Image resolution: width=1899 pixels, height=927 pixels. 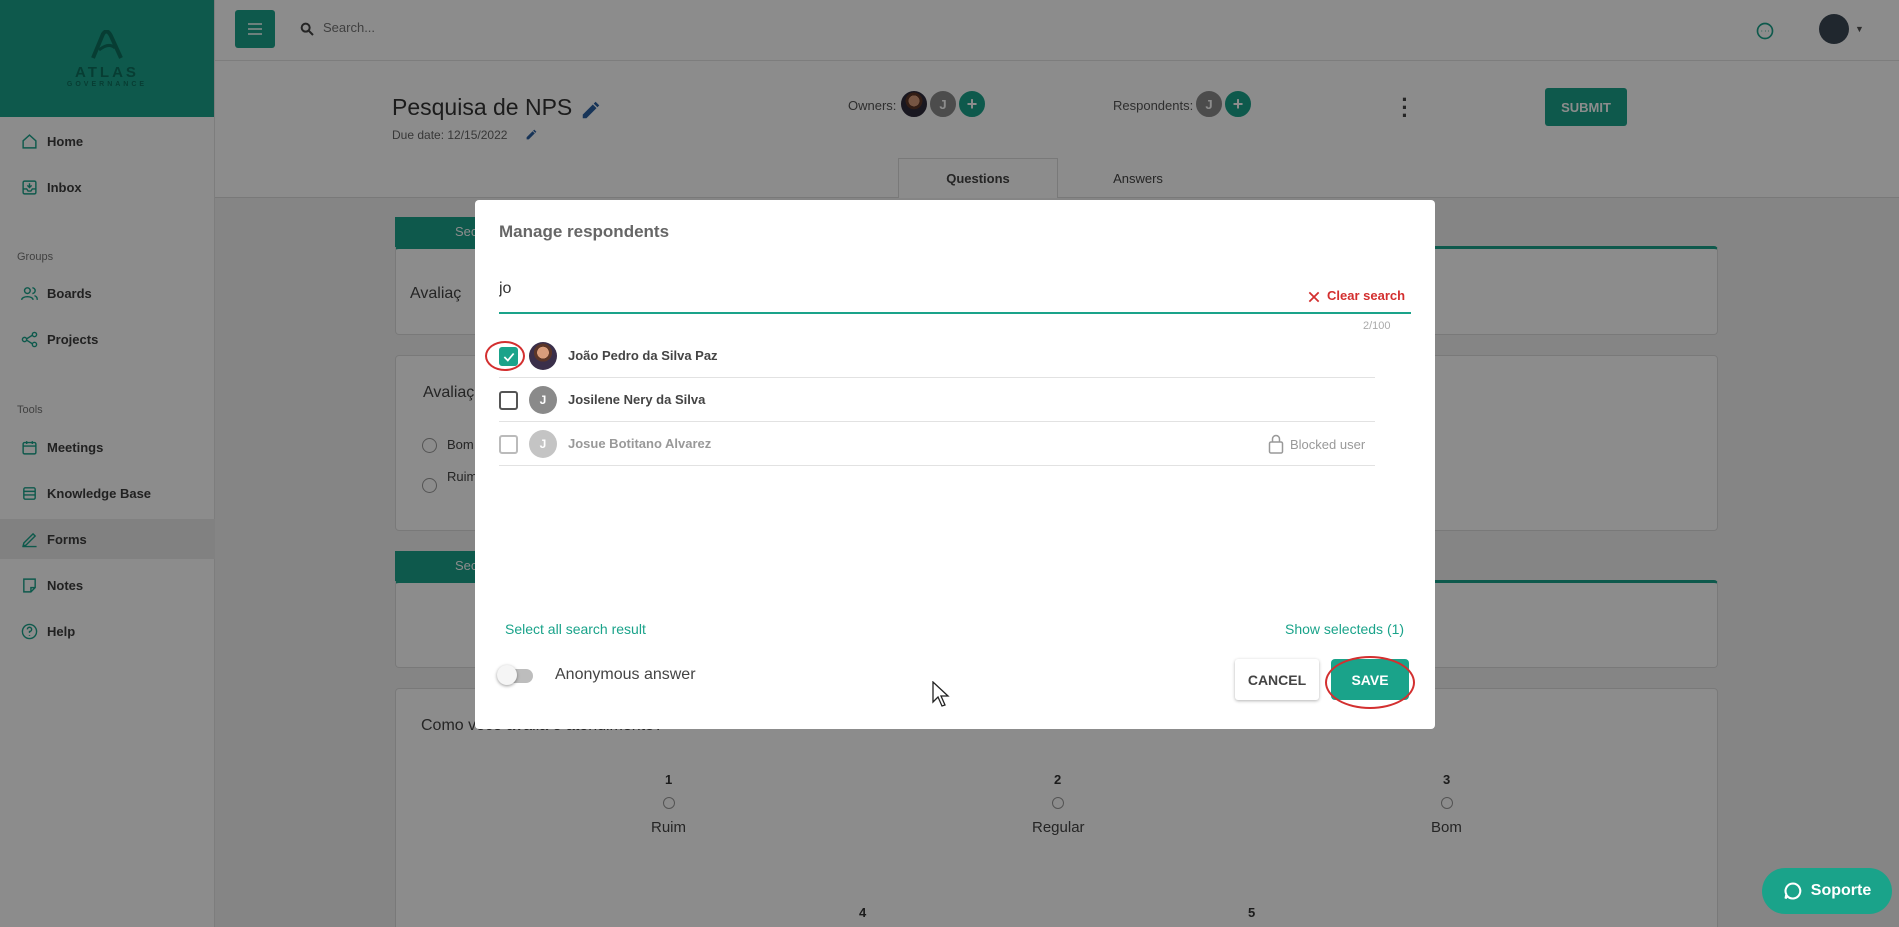 I want to click on show-selected-link: Show selecteds (1), so click(x=1344, y=629).